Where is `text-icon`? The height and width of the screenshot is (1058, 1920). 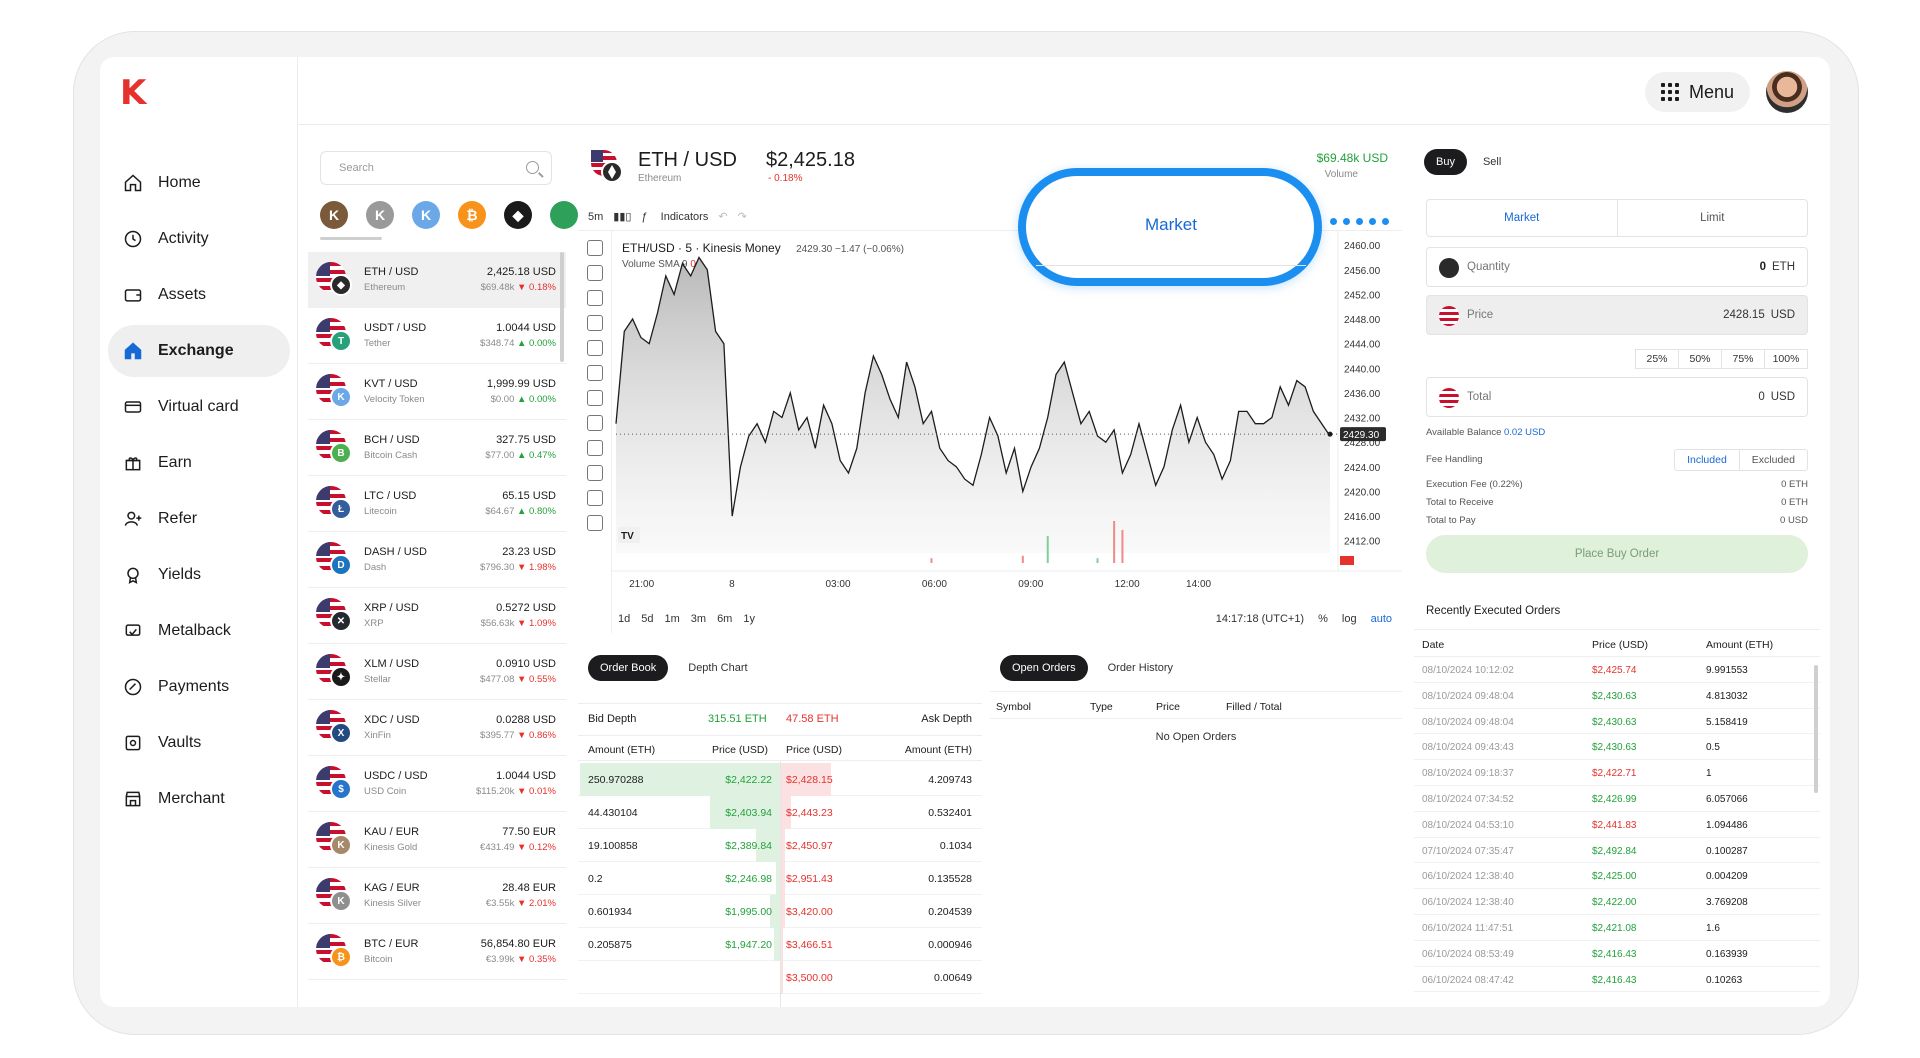
text-icon is located at coordinates (594, 348).